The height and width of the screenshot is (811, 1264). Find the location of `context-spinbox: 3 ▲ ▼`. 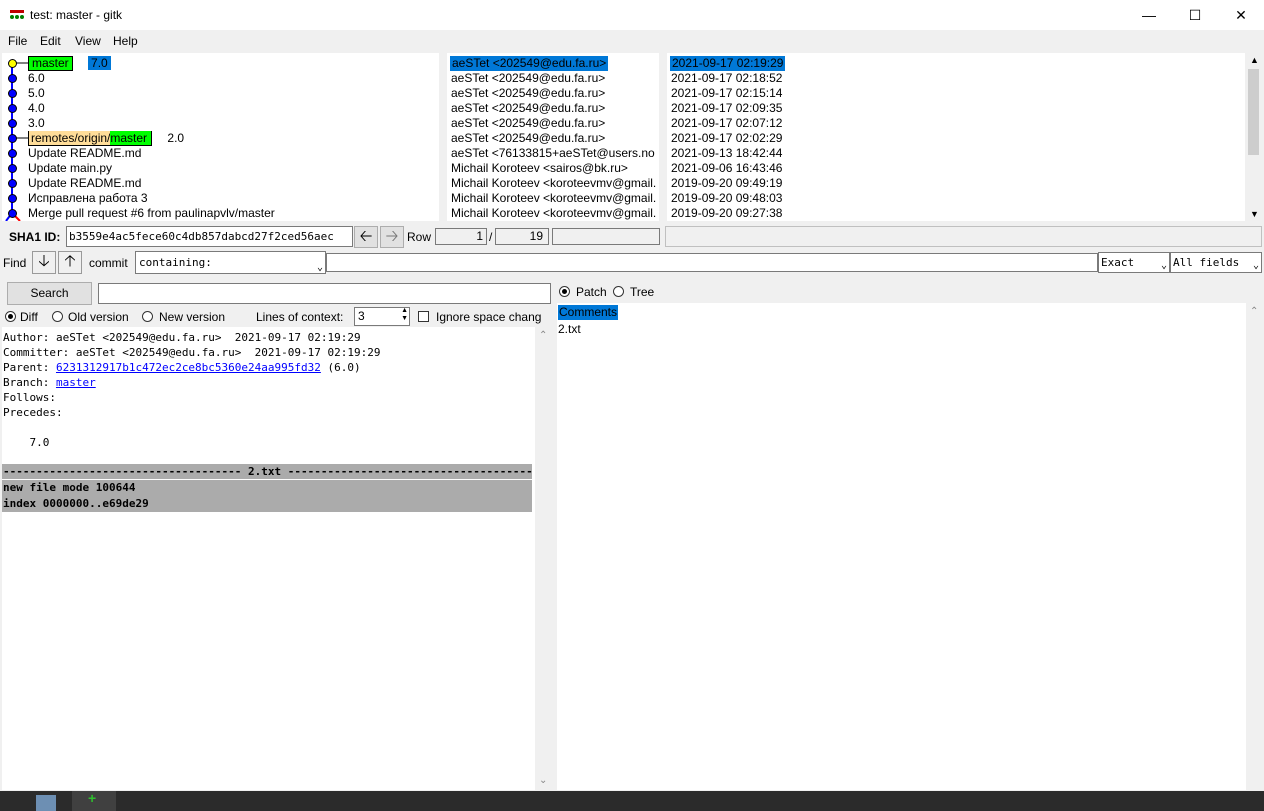

context-spinbox: 3 ▲ ▼ is located at coordinates (382, 316).